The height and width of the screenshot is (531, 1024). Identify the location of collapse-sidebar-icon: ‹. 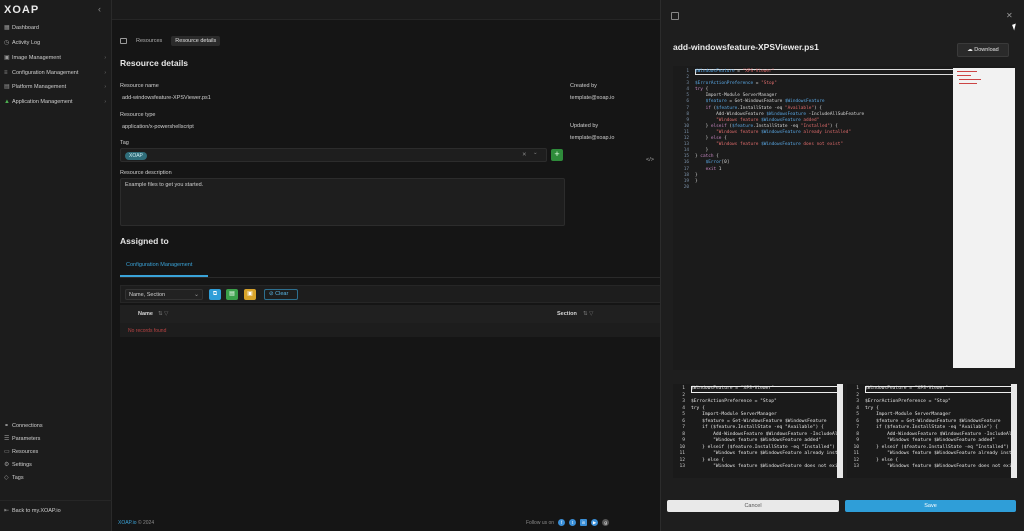
(99, 9).